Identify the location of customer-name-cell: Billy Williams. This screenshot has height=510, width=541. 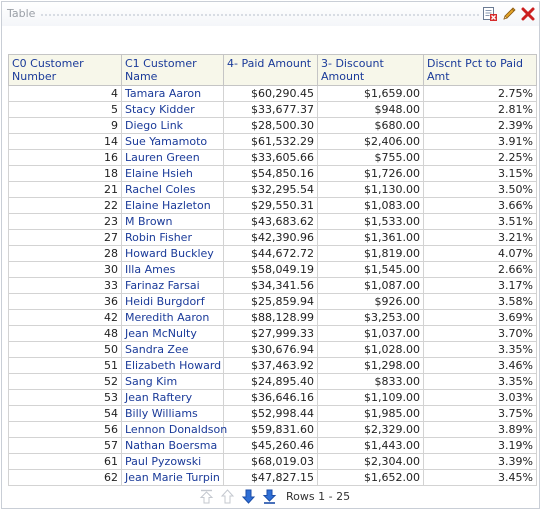
(172, 413).